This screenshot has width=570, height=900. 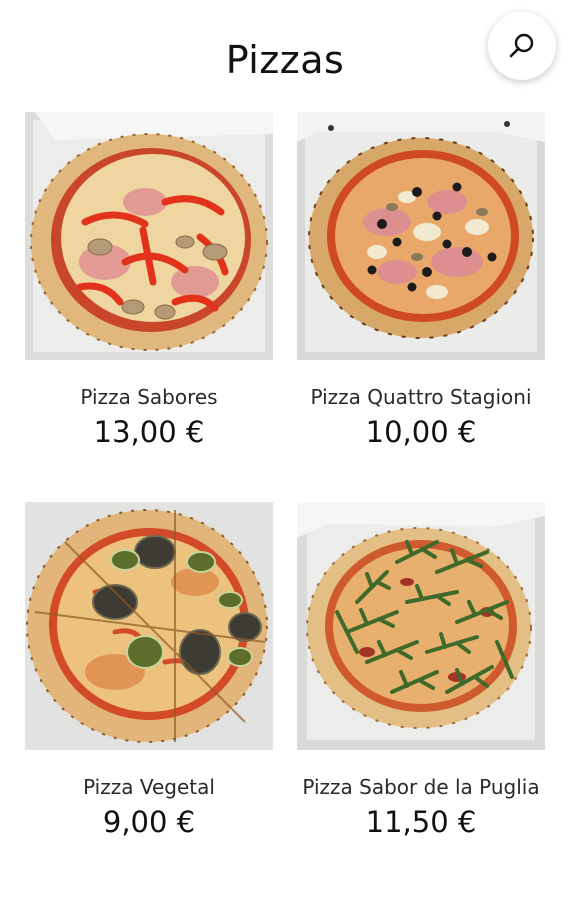 I want to click on pizza-price: 10,00 €, so click(x=421, y=432).